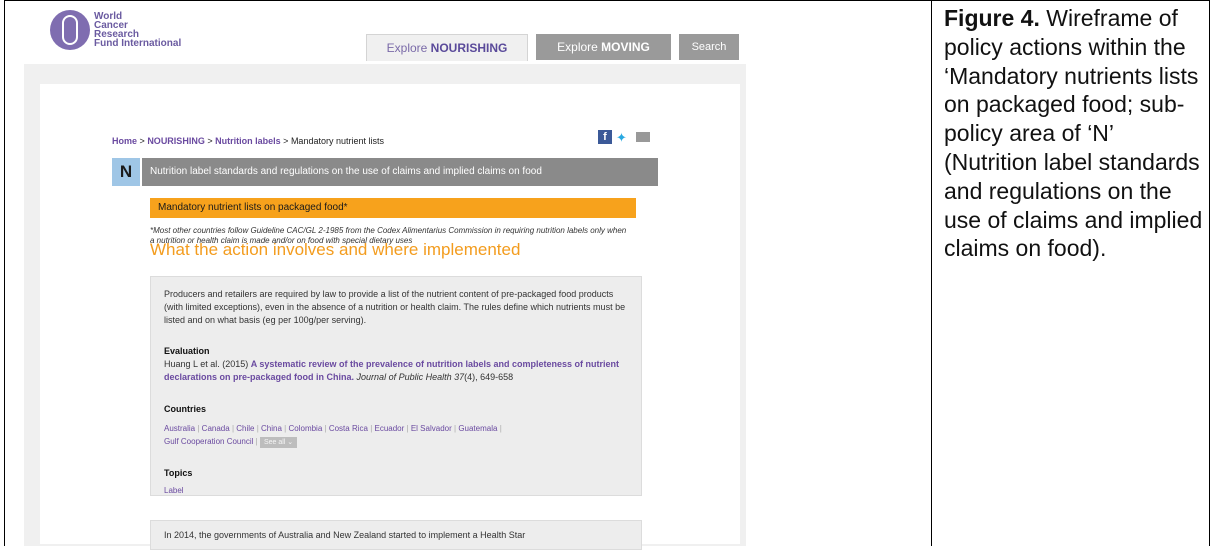 The width and height of the screenshot is (1213, 550). What do you see at coordinates (208, 441) in the screenshot?
I see `country-link: Gulf Cooperation Council` at bounding box center [208, 441].